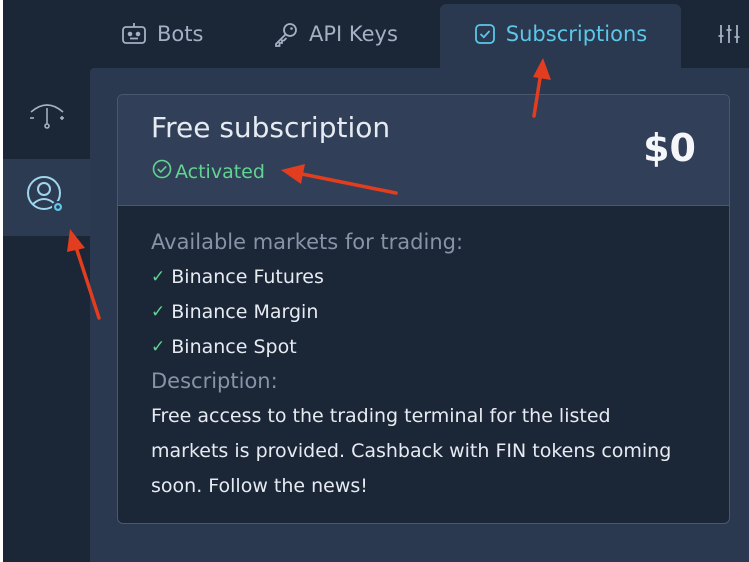 The width and height of the screenshot is (749, 562). I want to click on tab-settings, so click(729, 34).